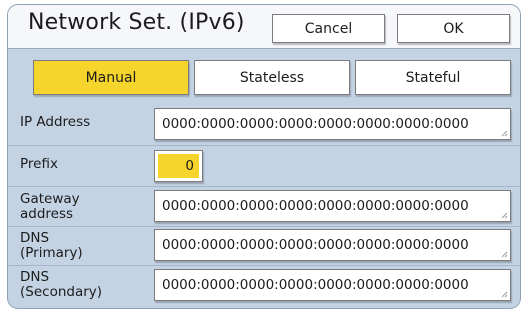 This screenshot has height=313, width=526. Describe the element at coordinates (39, 164) in the screenshot. I see `prefix-label: Prefix` at that location.